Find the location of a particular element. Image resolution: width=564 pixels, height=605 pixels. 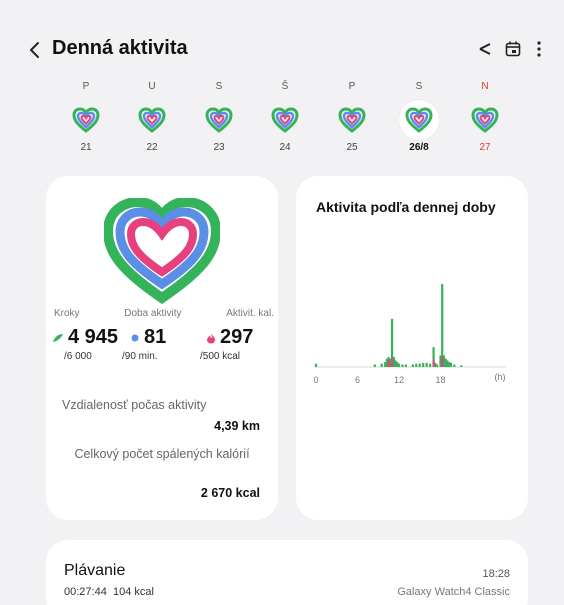

active-time-icon is located at coordinates (135, 337).